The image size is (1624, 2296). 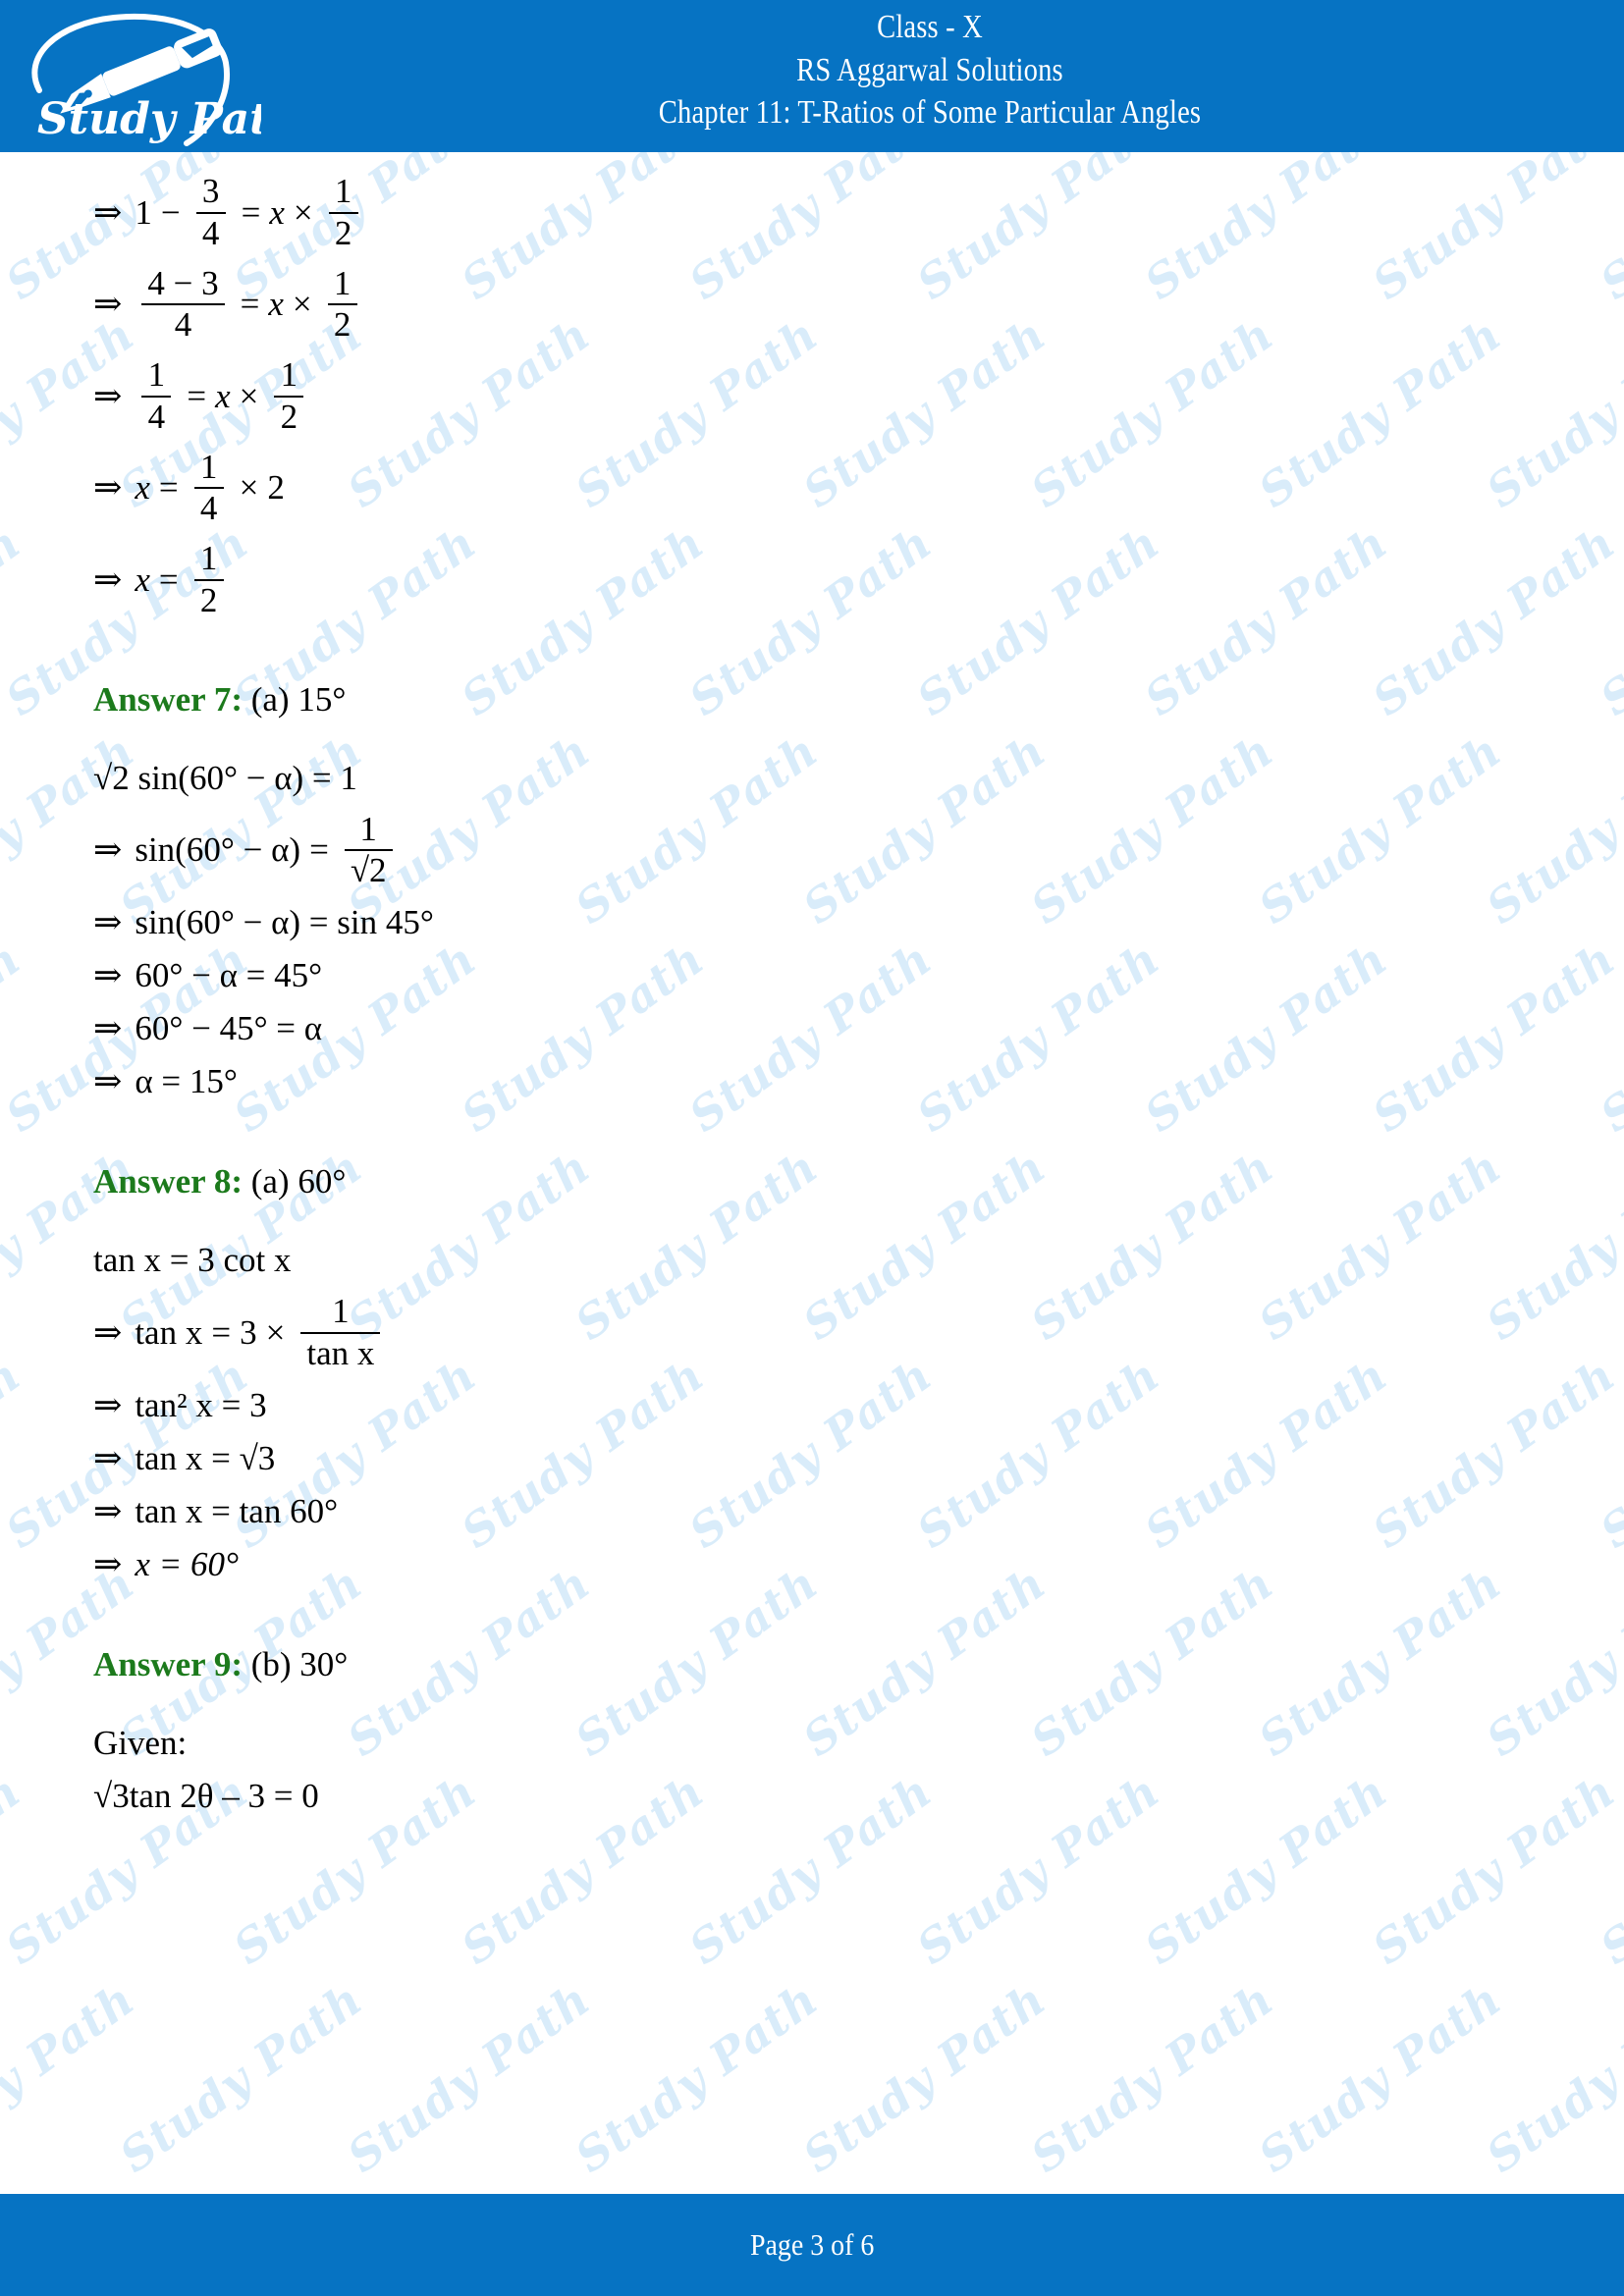 I want to click on expression: tan x = tan 60°, so click(x=237, y=1510).